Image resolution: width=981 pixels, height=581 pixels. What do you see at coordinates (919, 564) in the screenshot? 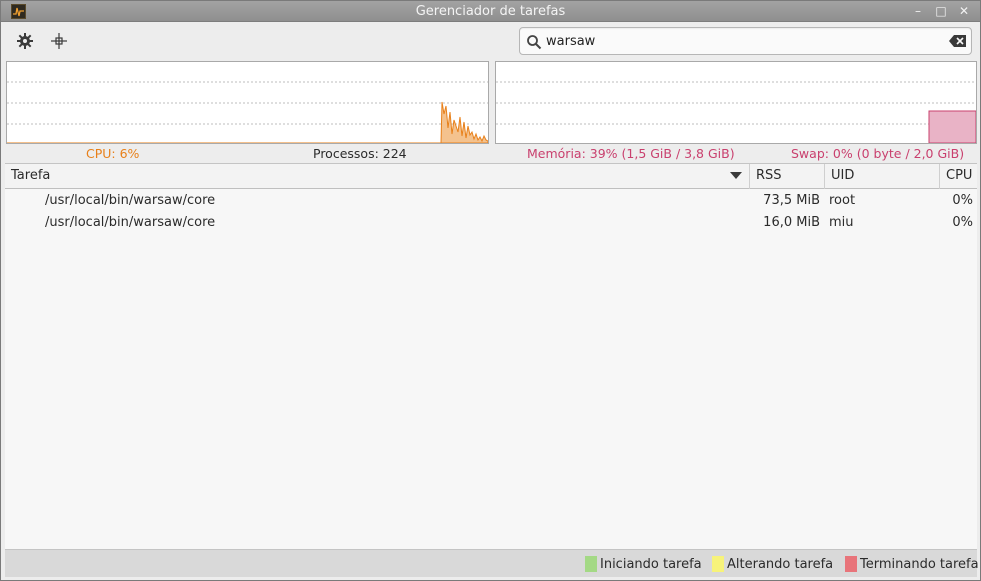
I see `legend-terminating-label: Terminando tarefa` at bounding box center [919, 564].